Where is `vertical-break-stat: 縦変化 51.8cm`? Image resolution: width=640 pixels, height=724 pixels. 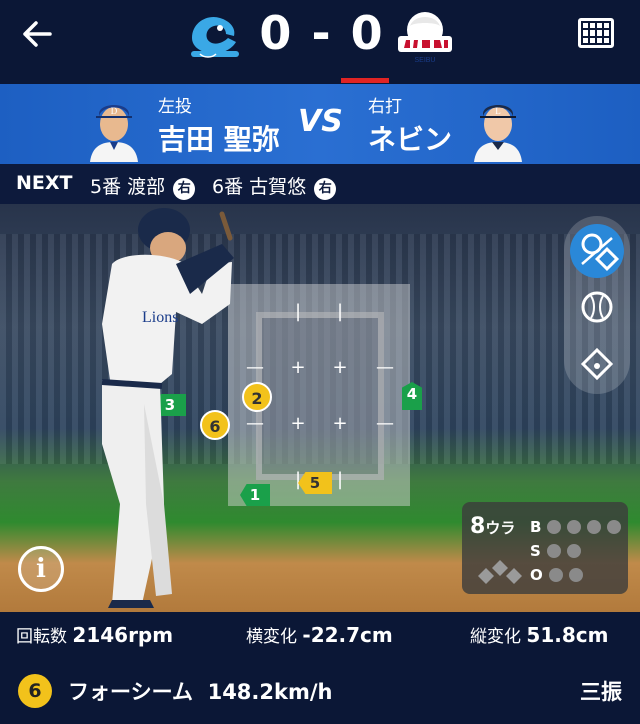 vertical-break-stat: 縦変化 51.8cm is located at coordinates (539, 634).